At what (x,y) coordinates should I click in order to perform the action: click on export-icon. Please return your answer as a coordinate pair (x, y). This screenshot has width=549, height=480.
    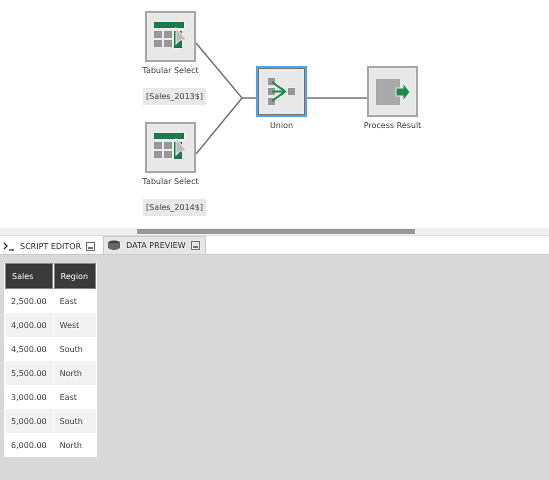
    Looking at the image, I should click on (393, 91).